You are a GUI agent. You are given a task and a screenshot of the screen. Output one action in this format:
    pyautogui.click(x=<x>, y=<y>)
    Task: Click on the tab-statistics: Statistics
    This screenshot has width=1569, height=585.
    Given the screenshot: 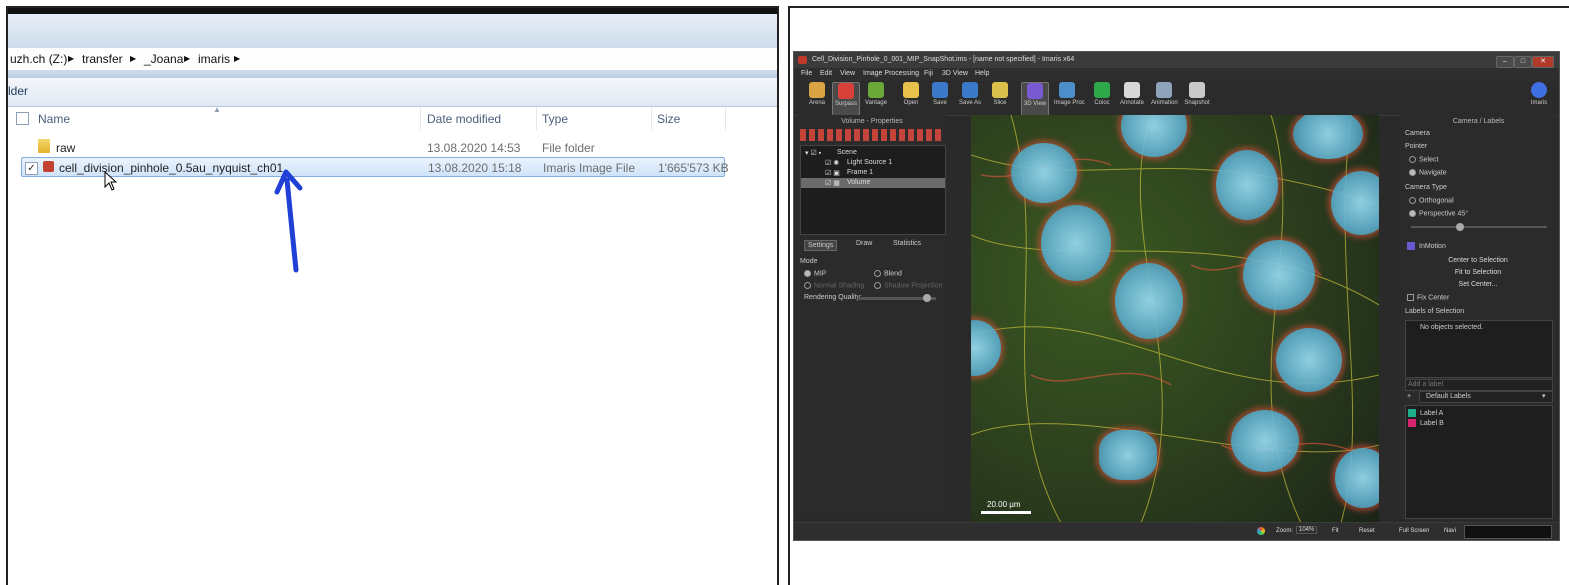 What is the action you would take?
    pyautogui.click(x=907, y=243)
    